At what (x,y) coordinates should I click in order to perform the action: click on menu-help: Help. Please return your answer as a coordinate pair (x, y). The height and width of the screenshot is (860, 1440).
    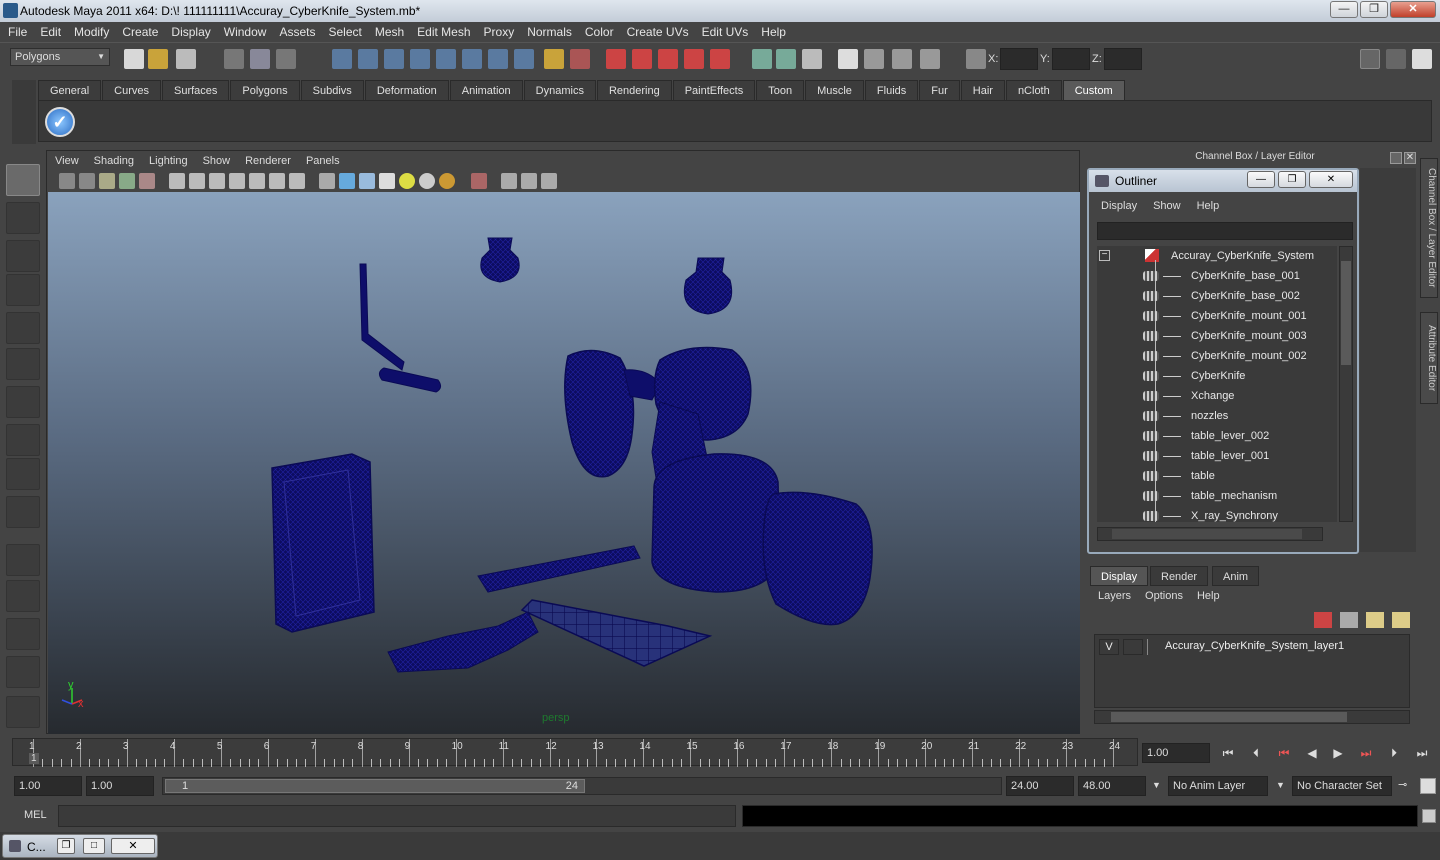
    Looking at the image, I should click on (773, 32).